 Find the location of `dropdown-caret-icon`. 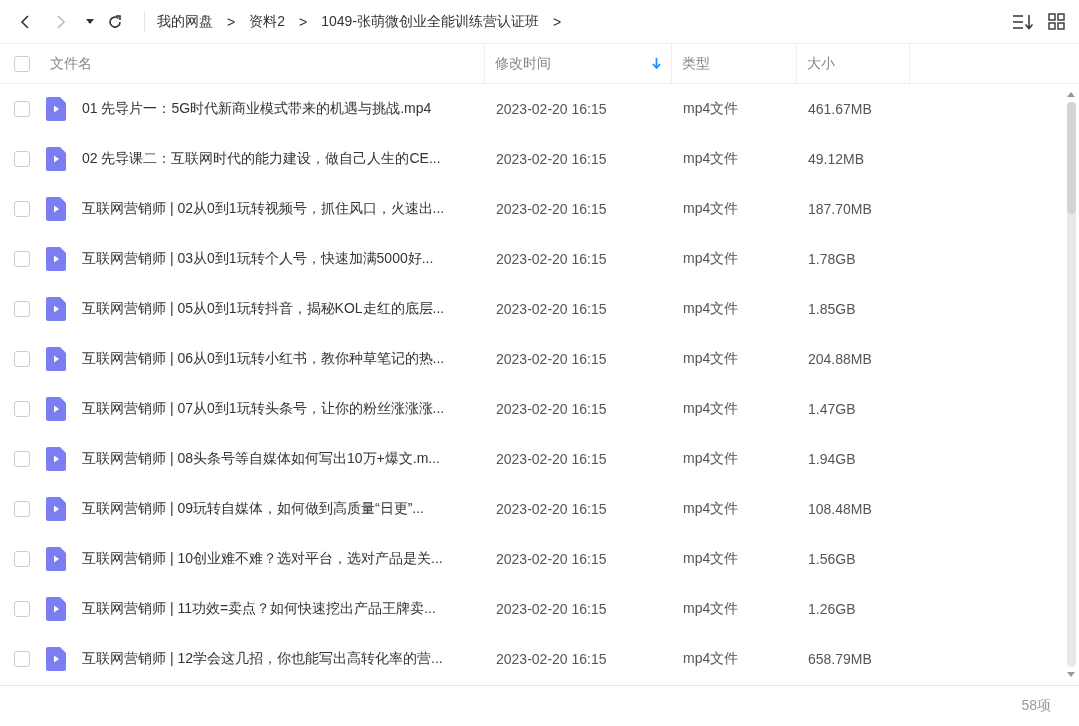

dropdown-caret-icon is located at coordinates (90, 21).